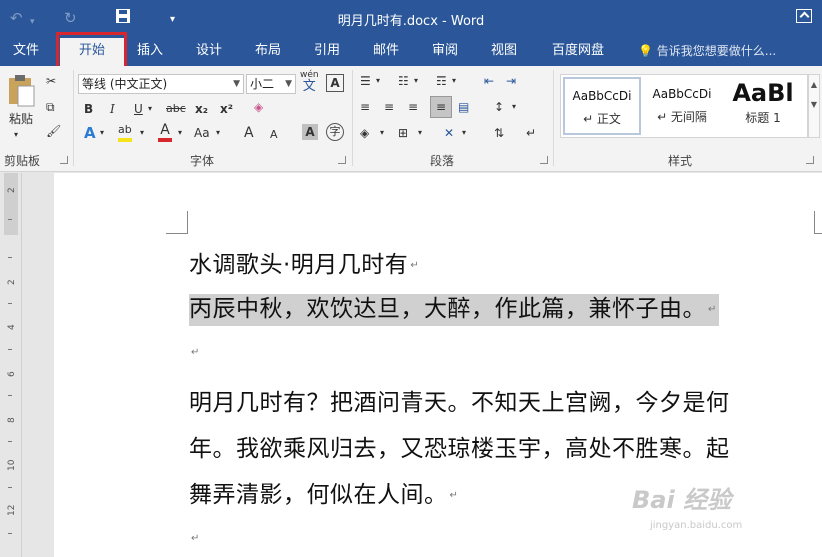 Image resolution: width=822 pixels, height=557 pixels. I want to click on styles-gallery: AaBbCcDi ↵ 正文 AaBbCcDi ↵ 无间隔 AaBl 标题 1, so click(684, 106).